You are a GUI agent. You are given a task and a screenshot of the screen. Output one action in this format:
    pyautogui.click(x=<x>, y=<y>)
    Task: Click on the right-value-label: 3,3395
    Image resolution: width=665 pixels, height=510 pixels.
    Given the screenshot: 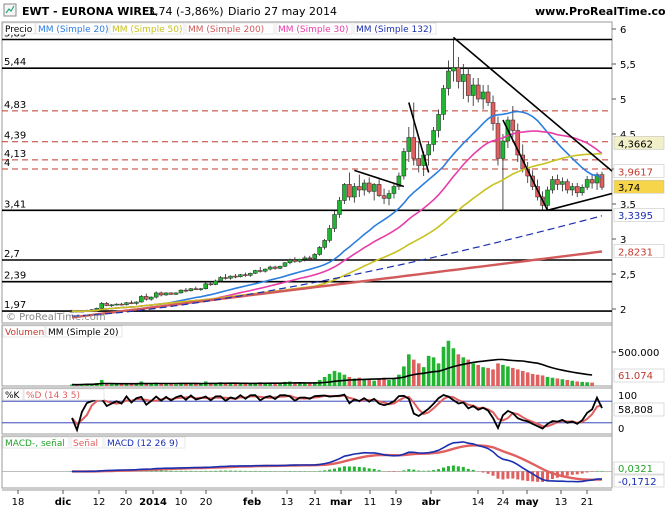 What is the action you would take?
    pyautogui.click(x=635, y=216)
    